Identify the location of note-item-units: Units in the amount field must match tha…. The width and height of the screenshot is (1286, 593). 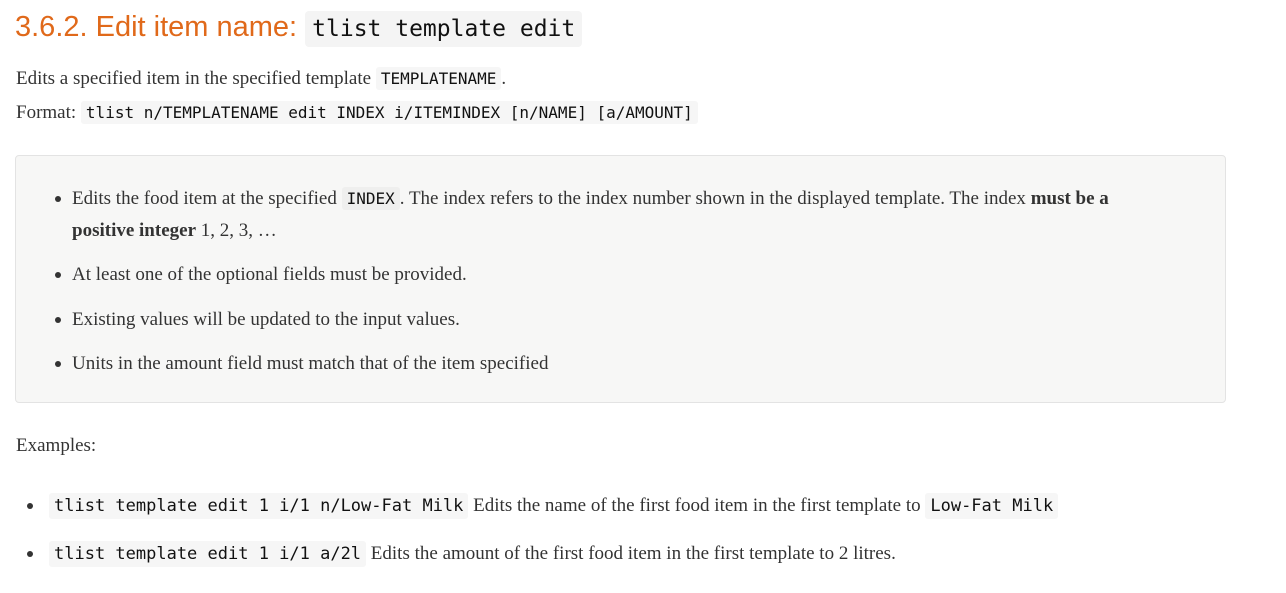
(613, 364).